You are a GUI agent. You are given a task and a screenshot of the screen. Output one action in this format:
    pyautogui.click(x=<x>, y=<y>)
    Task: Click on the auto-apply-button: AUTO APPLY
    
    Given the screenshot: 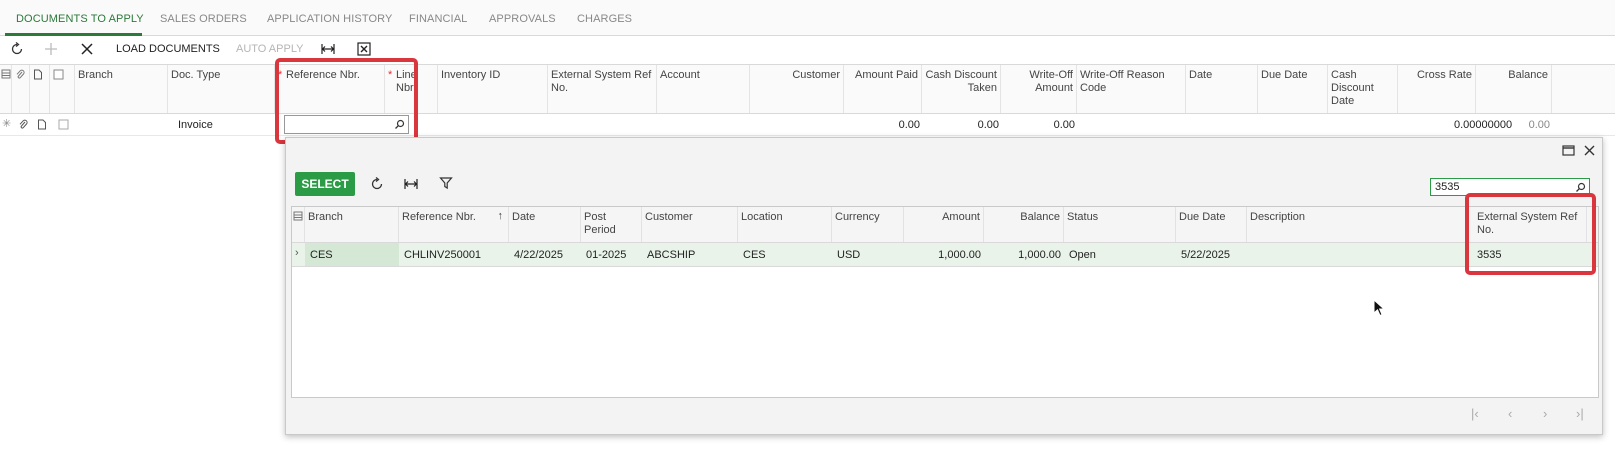 What is the action you would take?
    pyautogui.click(x=269, y=49)
    